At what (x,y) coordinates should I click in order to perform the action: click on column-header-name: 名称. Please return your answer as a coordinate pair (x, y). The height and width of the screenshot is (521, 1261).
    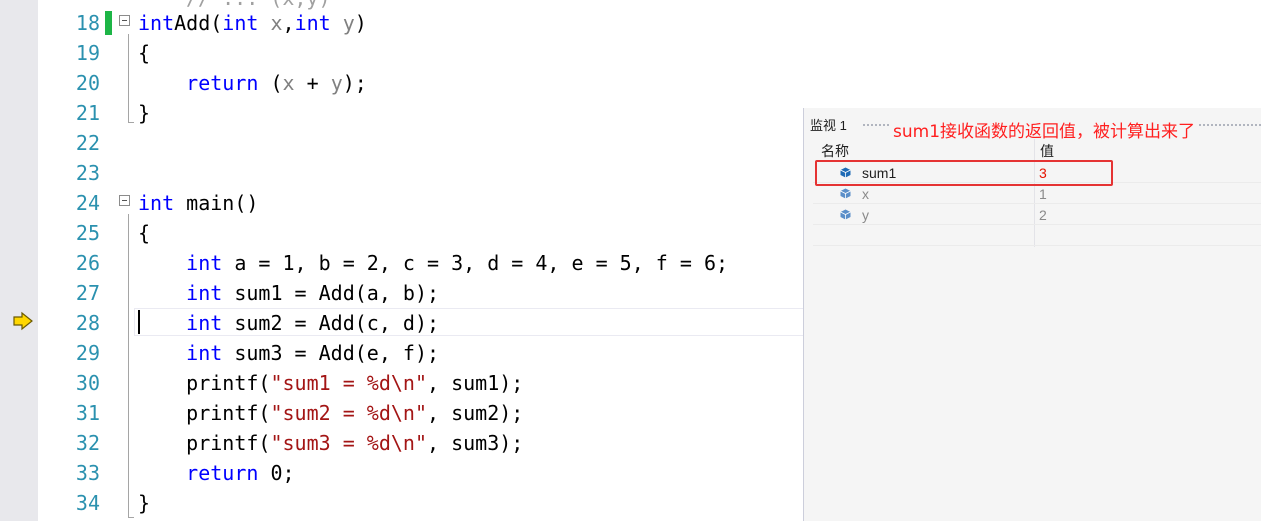
    Looking at the image, I should click on (835, 151).